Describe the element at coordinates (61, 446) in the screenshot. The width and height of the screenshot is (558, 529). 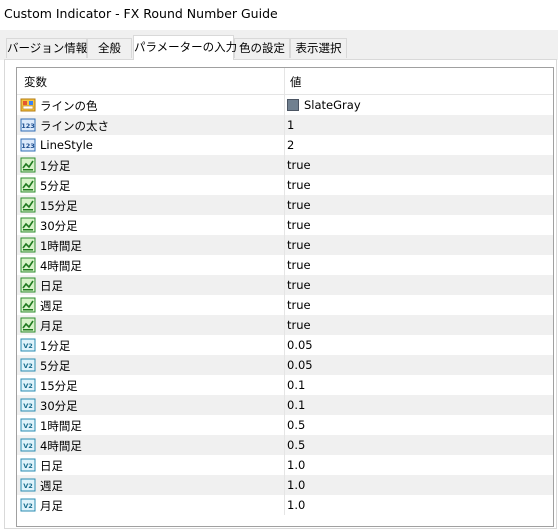
I see `parameter-name: 4時間足` at that location.